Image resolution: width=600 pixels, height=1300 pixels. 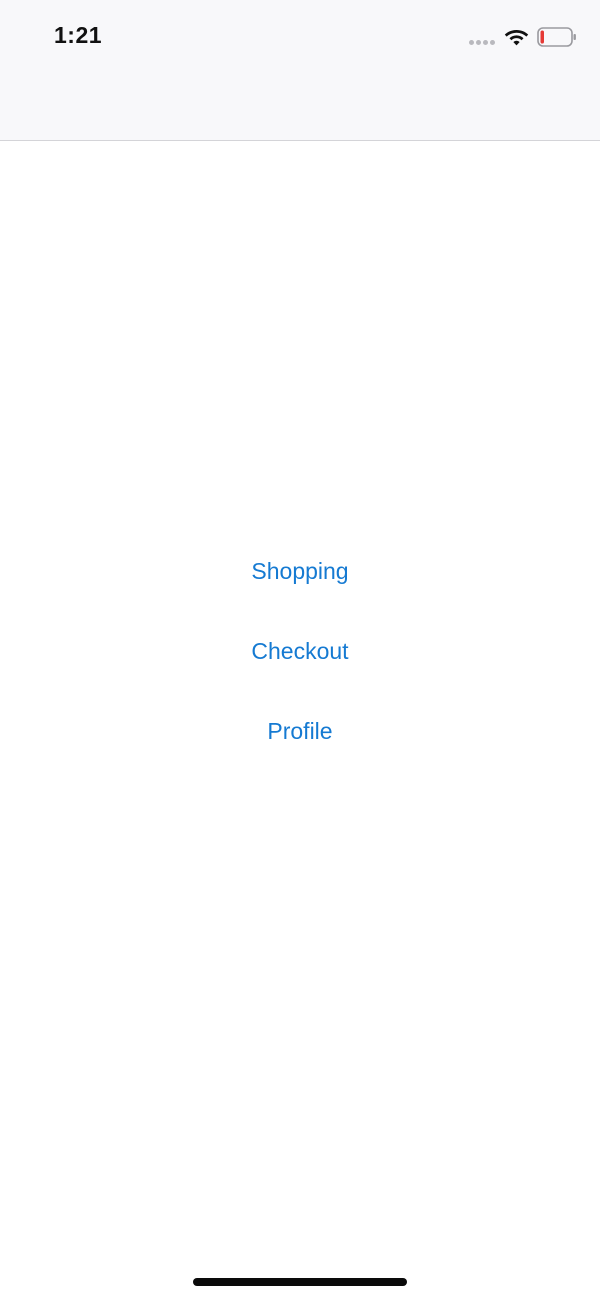 What do you see at coordinates (300, 748) in the screenshot?
I see `profile-link: Profile` at bounding box center [300, 748].